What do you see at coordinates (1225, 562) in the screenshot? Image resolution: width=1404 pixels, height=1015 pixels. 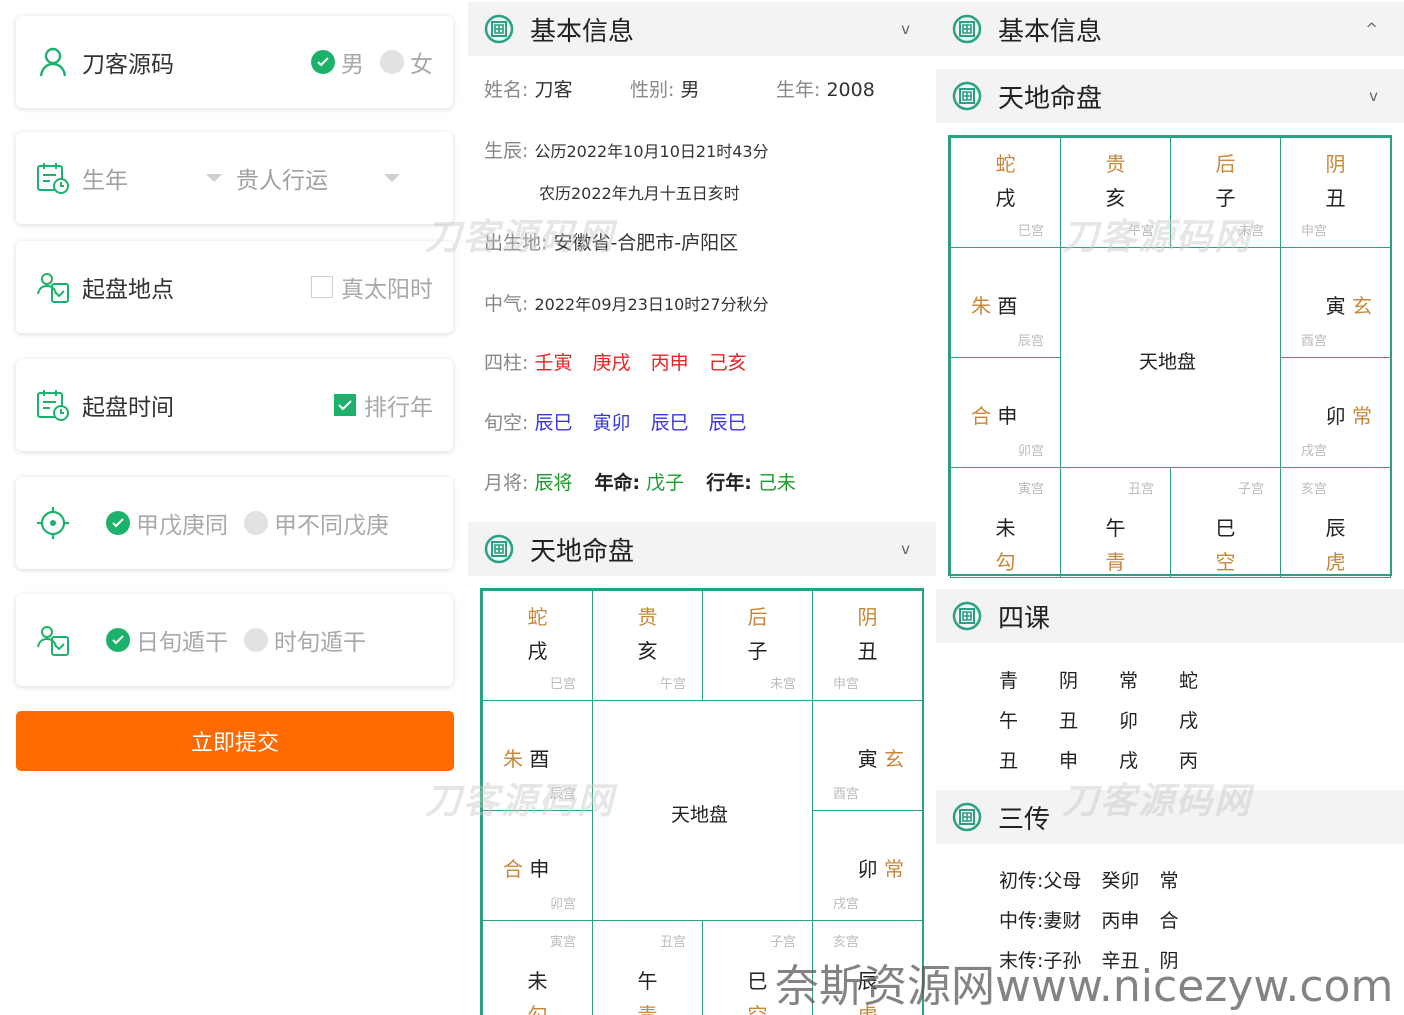 I see `palace-god: 空` at bounding box center [1225, 562].